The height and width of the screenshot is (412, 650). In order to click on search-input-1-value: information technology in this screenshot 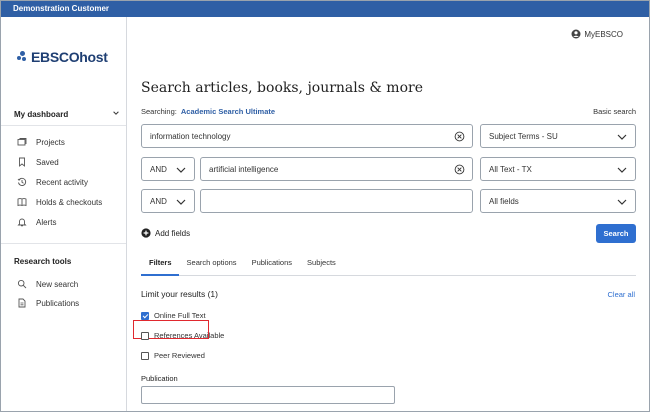, I will do `click(190, 136)`.